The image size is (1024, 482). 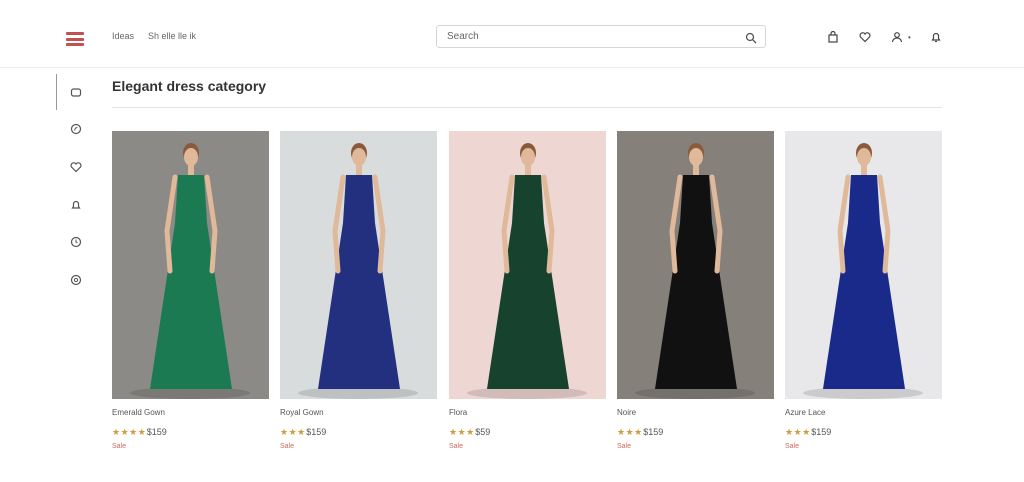 I want to click on star-rating: ★ ★ ★ ★, so click(x=129, y=432).